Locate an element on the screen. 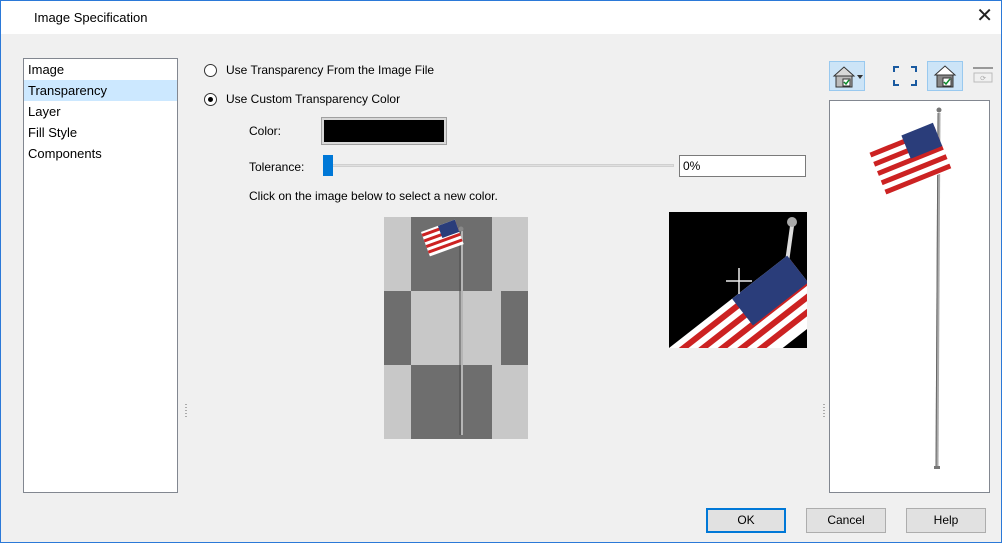 The width and height of the screenshot is (1002, 543). cancel-button: Cancel is located at coordinates (846, 520).